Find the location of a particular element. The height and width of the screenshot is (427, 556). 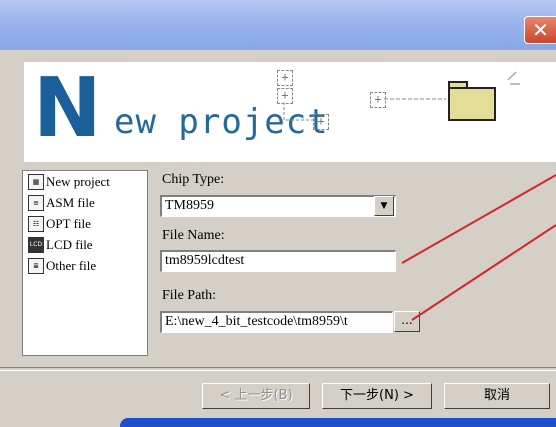

annotation-arrows is located at coordinates (478, 247).